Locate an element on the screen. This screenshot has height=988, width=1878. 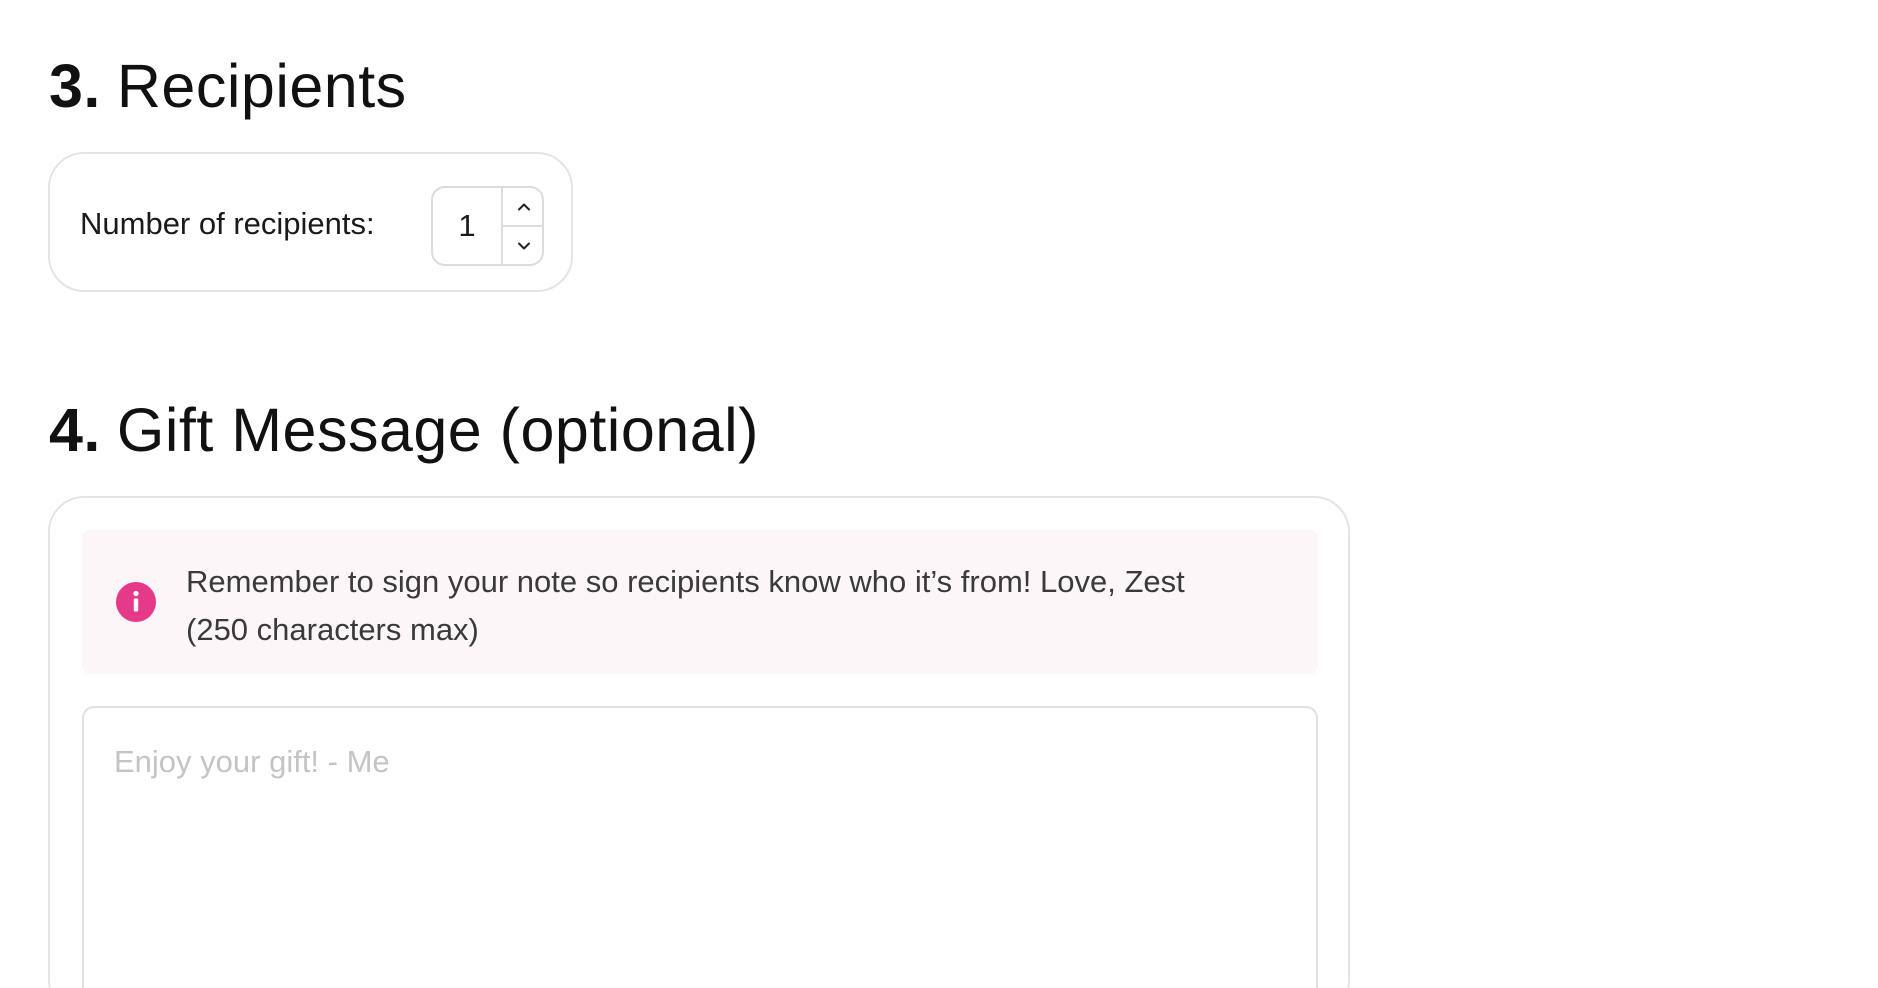
recipients-stepper: 1 is located at coordinates (487, 226).